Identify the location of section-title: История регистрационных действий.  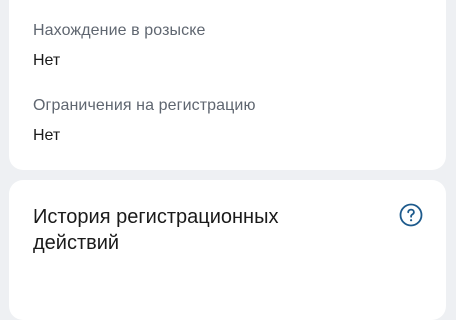
(156, 230).